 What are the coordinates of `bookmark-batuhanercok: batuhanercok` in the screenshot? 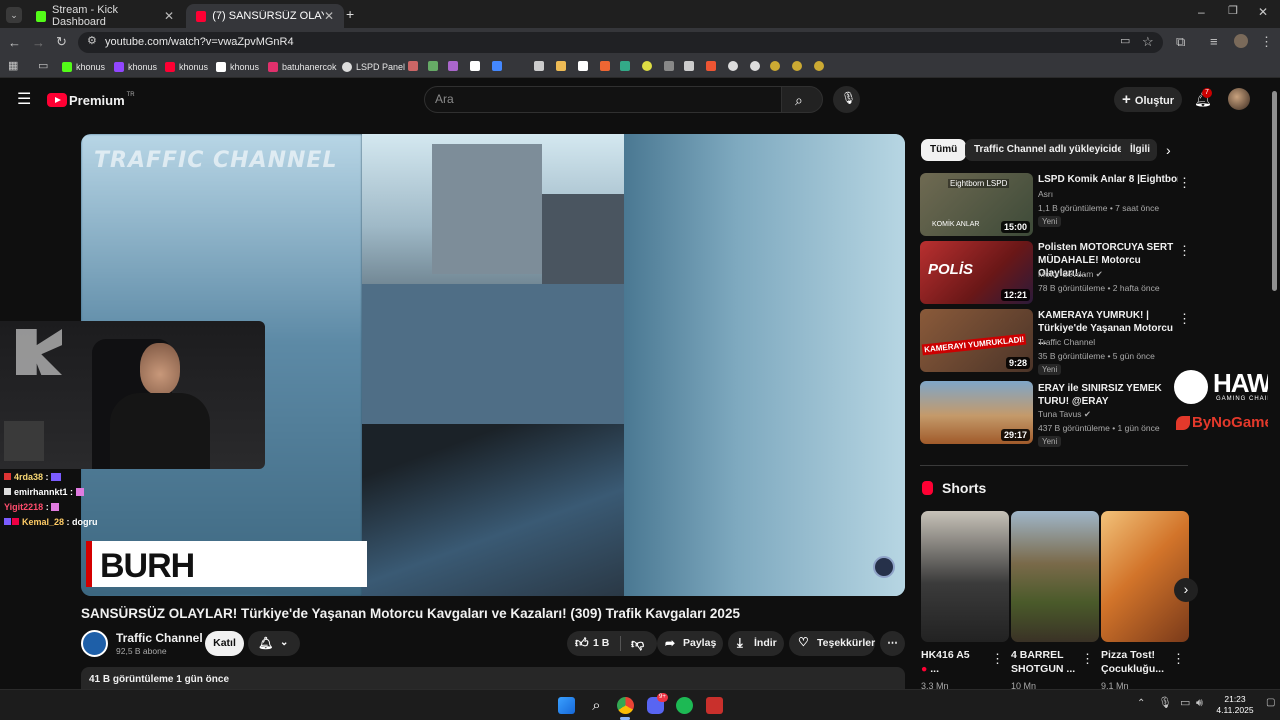 It's located at (302, 67).